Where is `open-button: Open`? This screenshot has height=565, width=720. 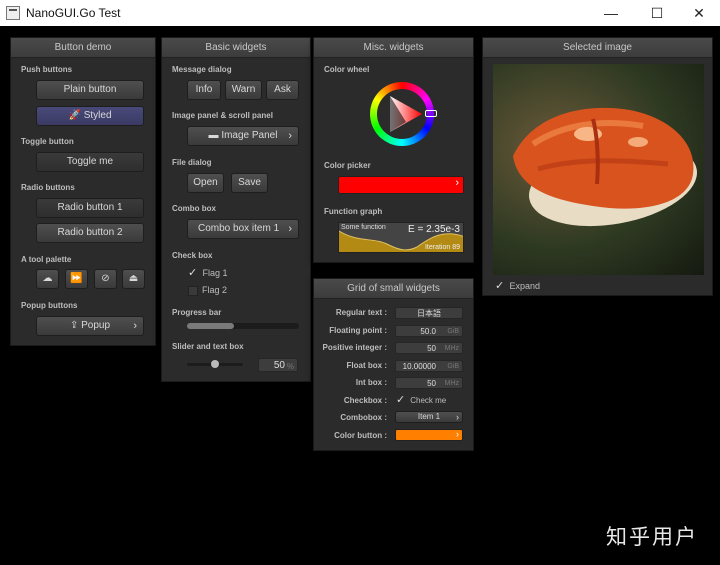 open-button: Open is located at coordinates (205, 183).